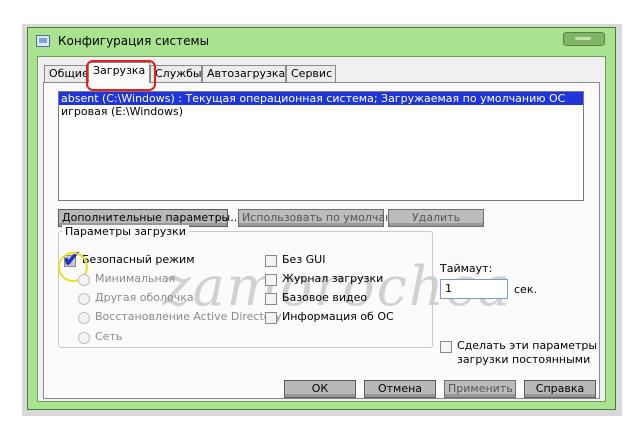 The width and height of the screenshot is (638, 441). I want to click on timeout-unit: сек., so click(525, 289).